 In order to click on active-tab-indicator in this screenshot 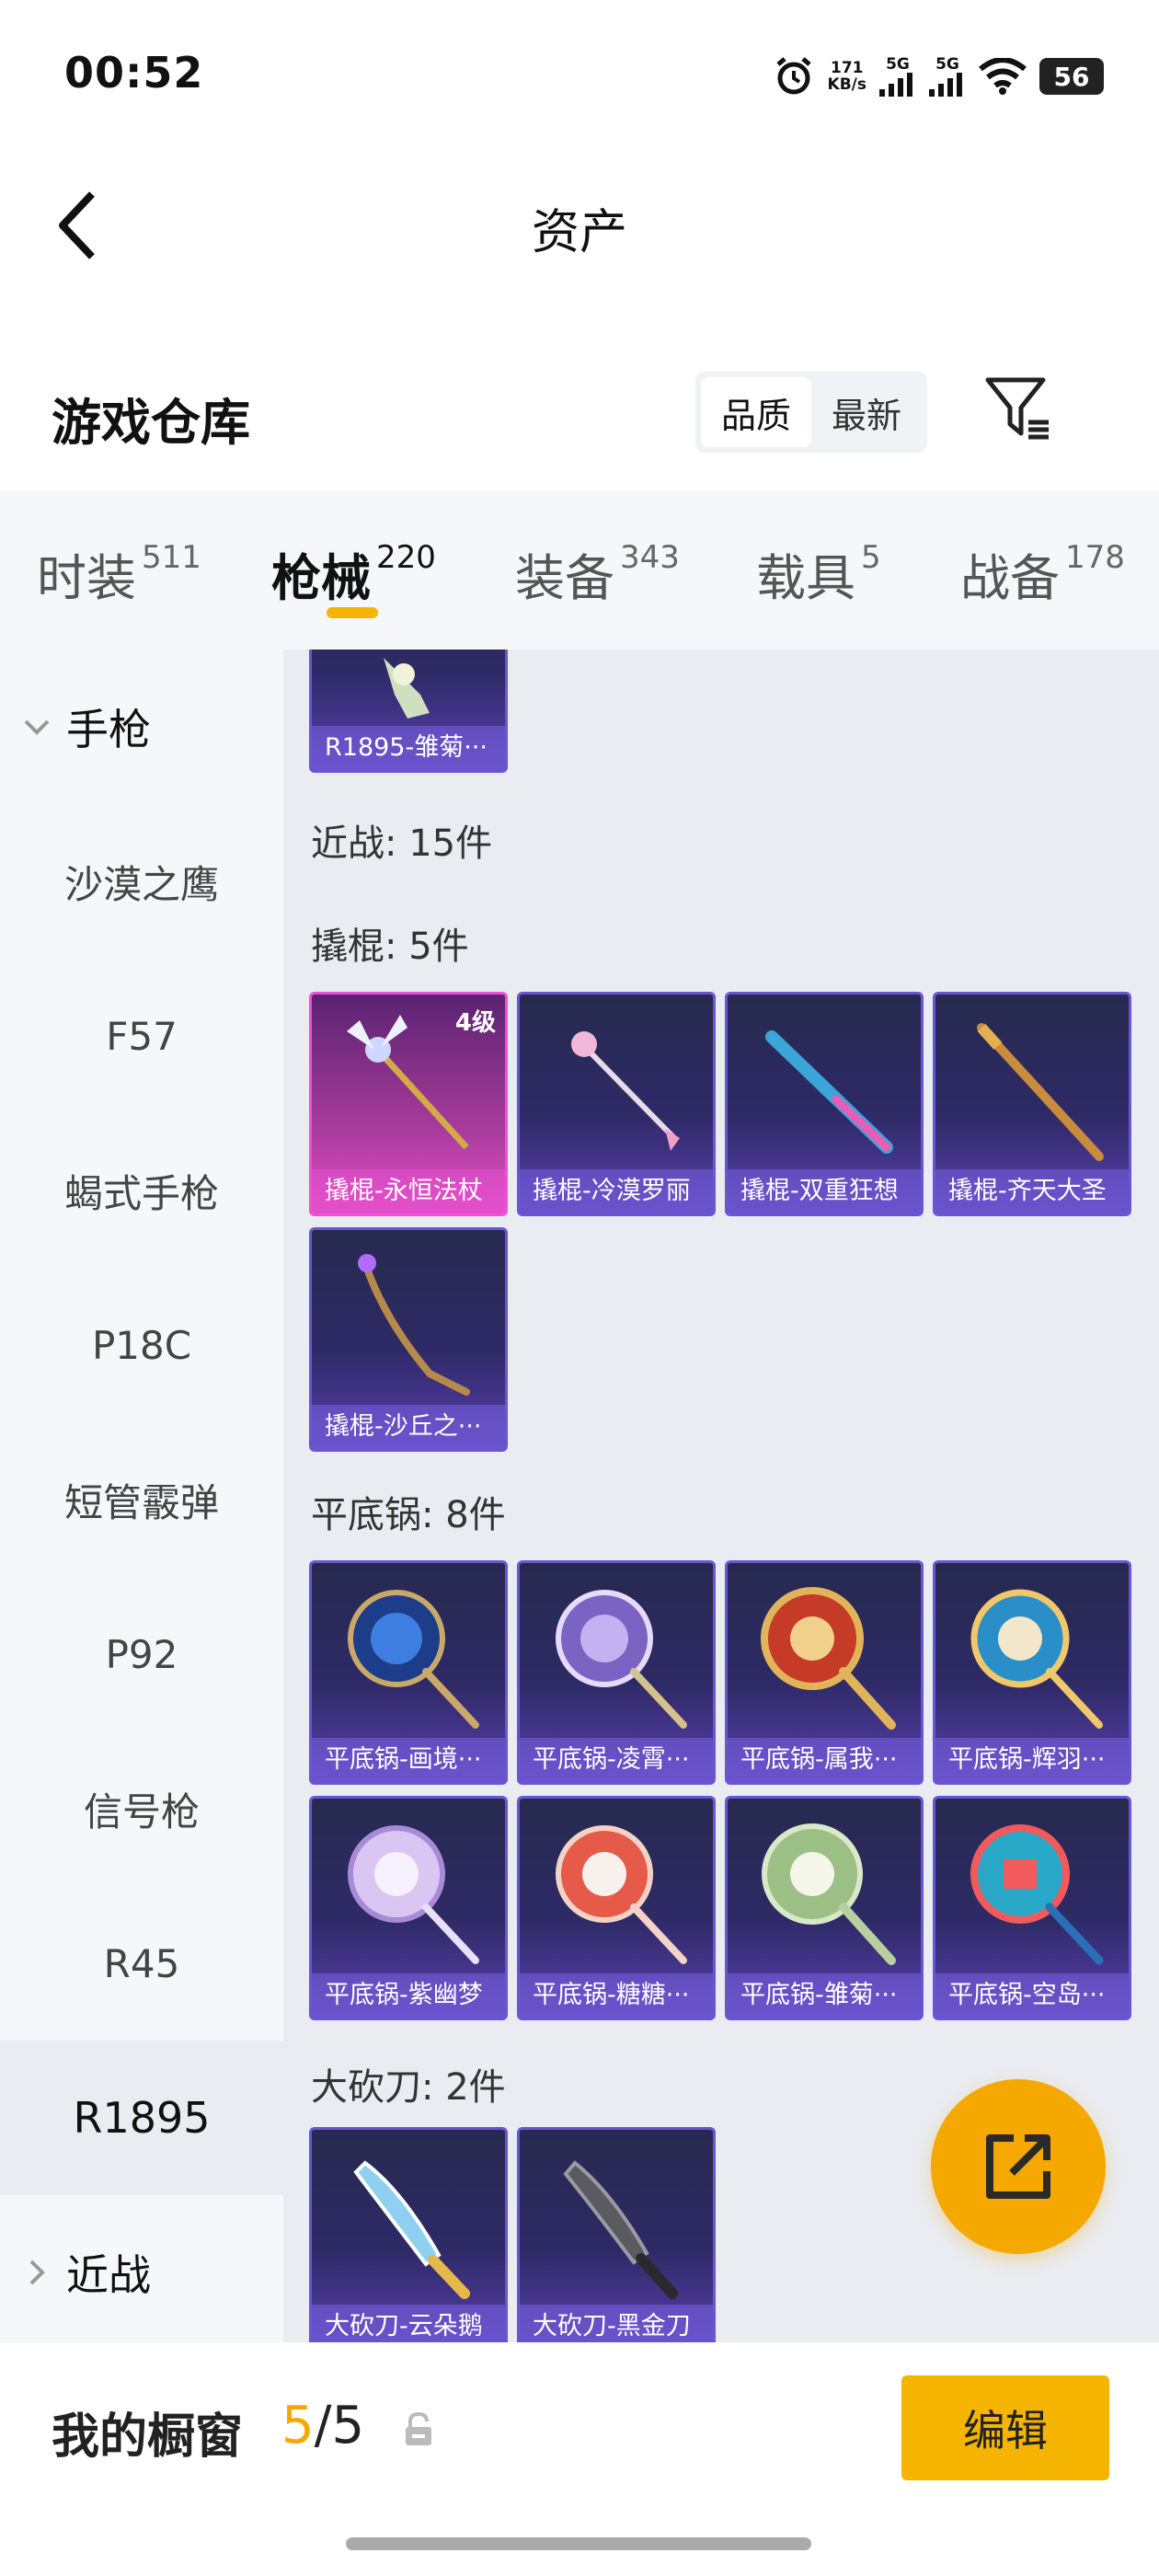, I will do `click(352, 612)`.